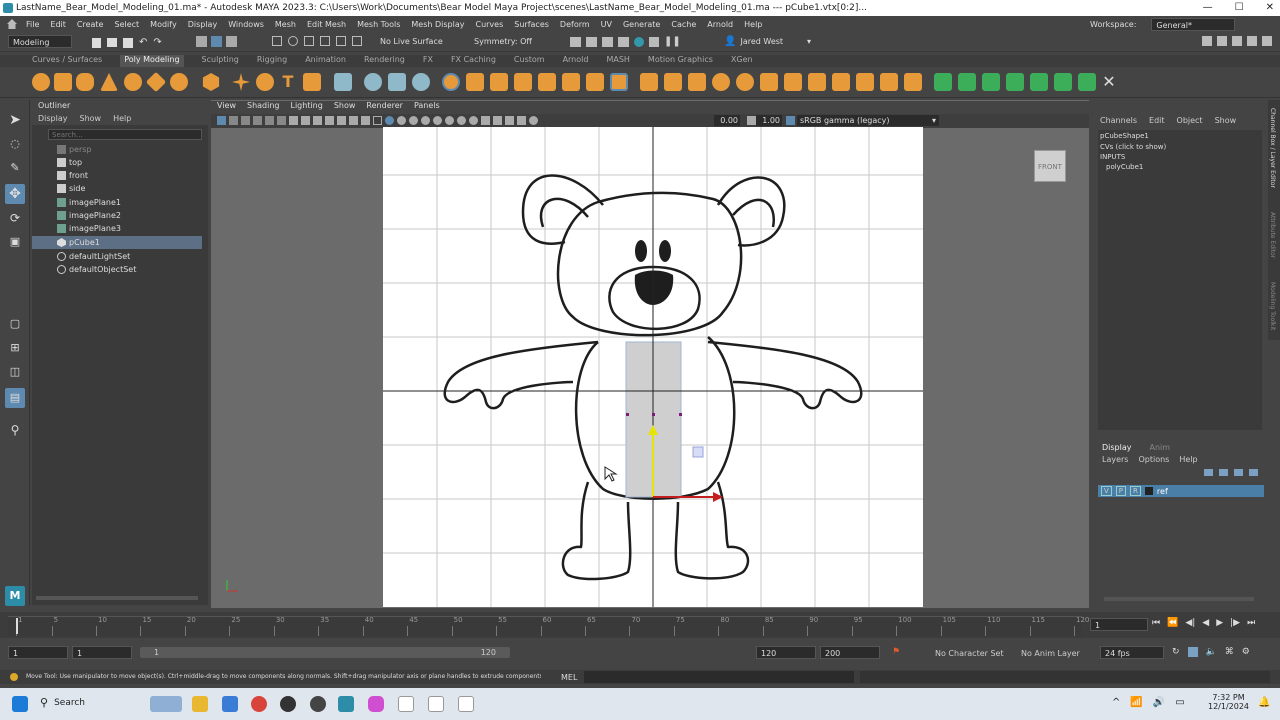  I want to click on svg-tool-icon, so click(312, 82).